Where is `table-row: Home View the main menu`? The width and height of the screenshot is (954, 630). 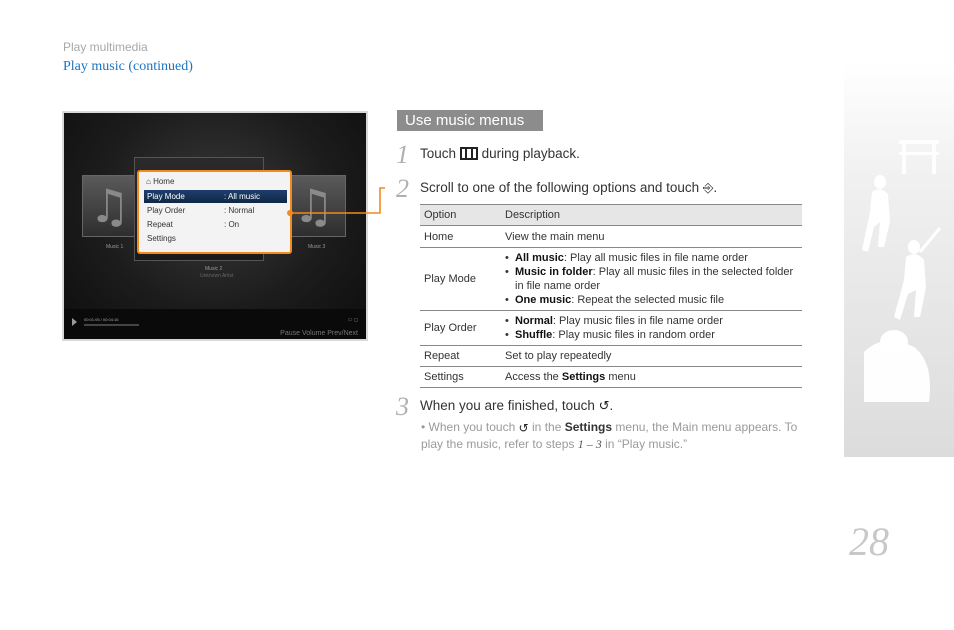
table-row: Home View the main menu is located at coordinates (611, 236).